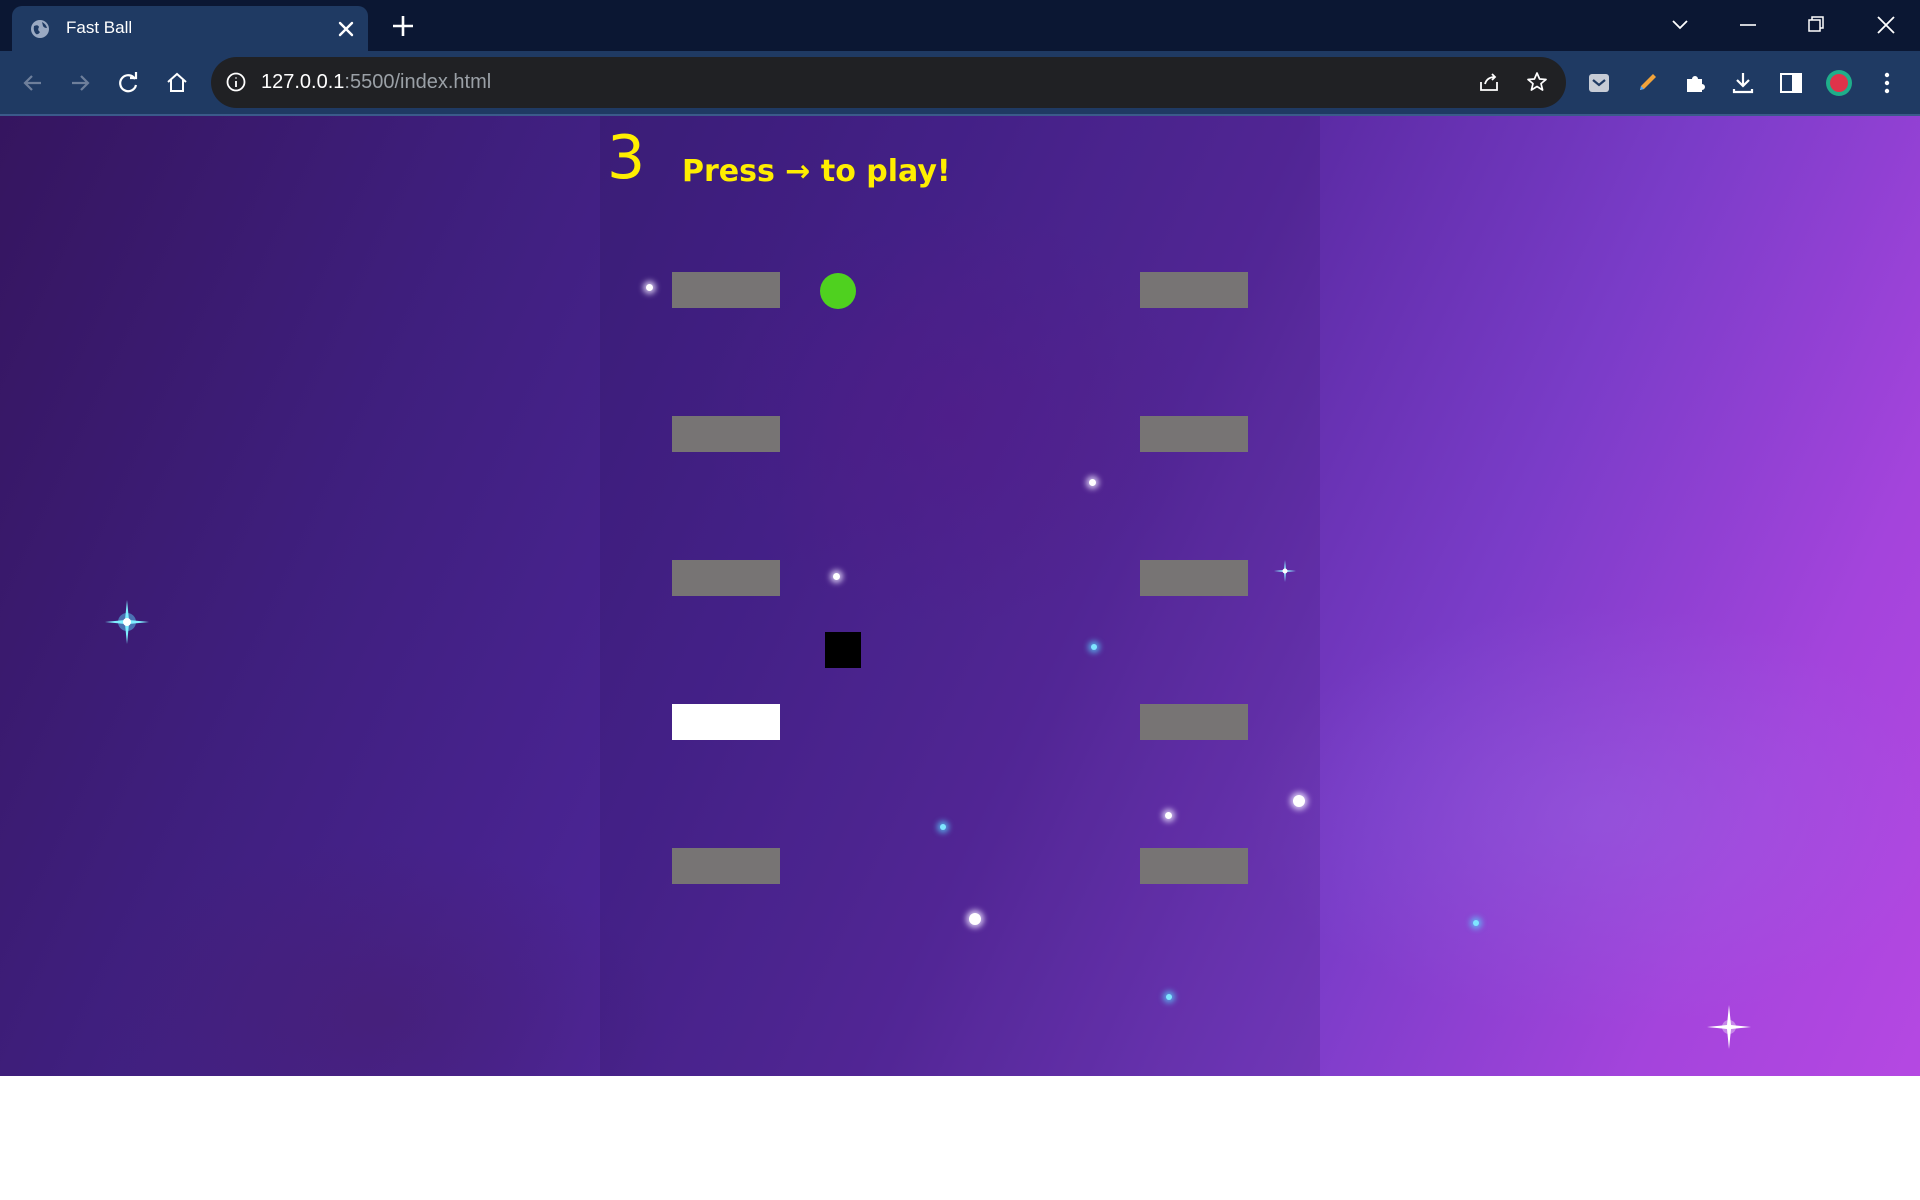 Image resolution: width=1920 pixels, height=1200 pixels. I want to click on minimize-icon, so click(1748, 25).